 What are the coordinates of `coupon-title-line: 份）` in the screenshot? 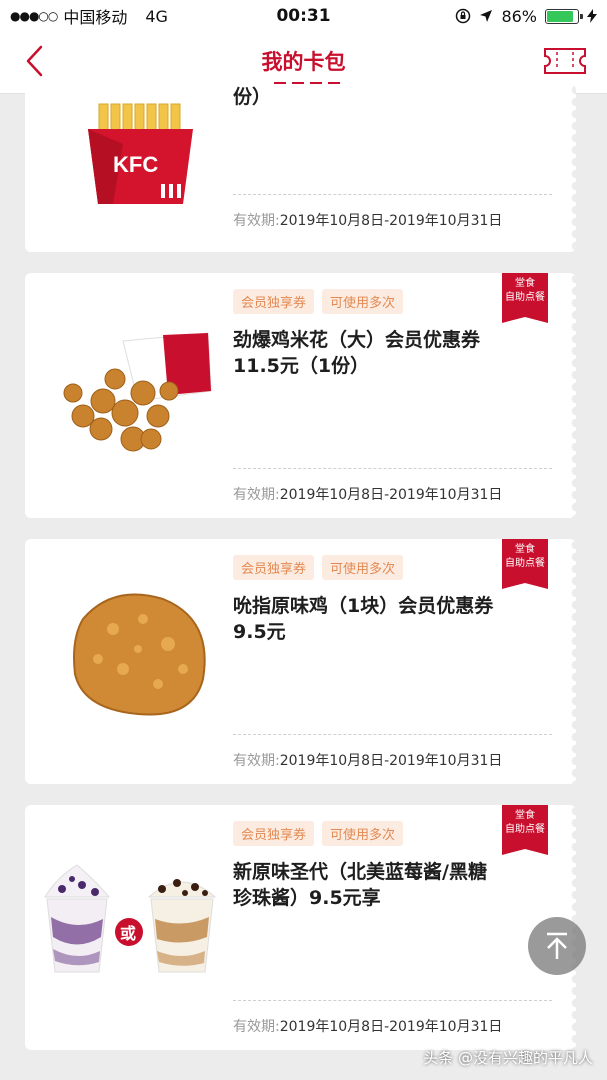 It's located at (252, 97).